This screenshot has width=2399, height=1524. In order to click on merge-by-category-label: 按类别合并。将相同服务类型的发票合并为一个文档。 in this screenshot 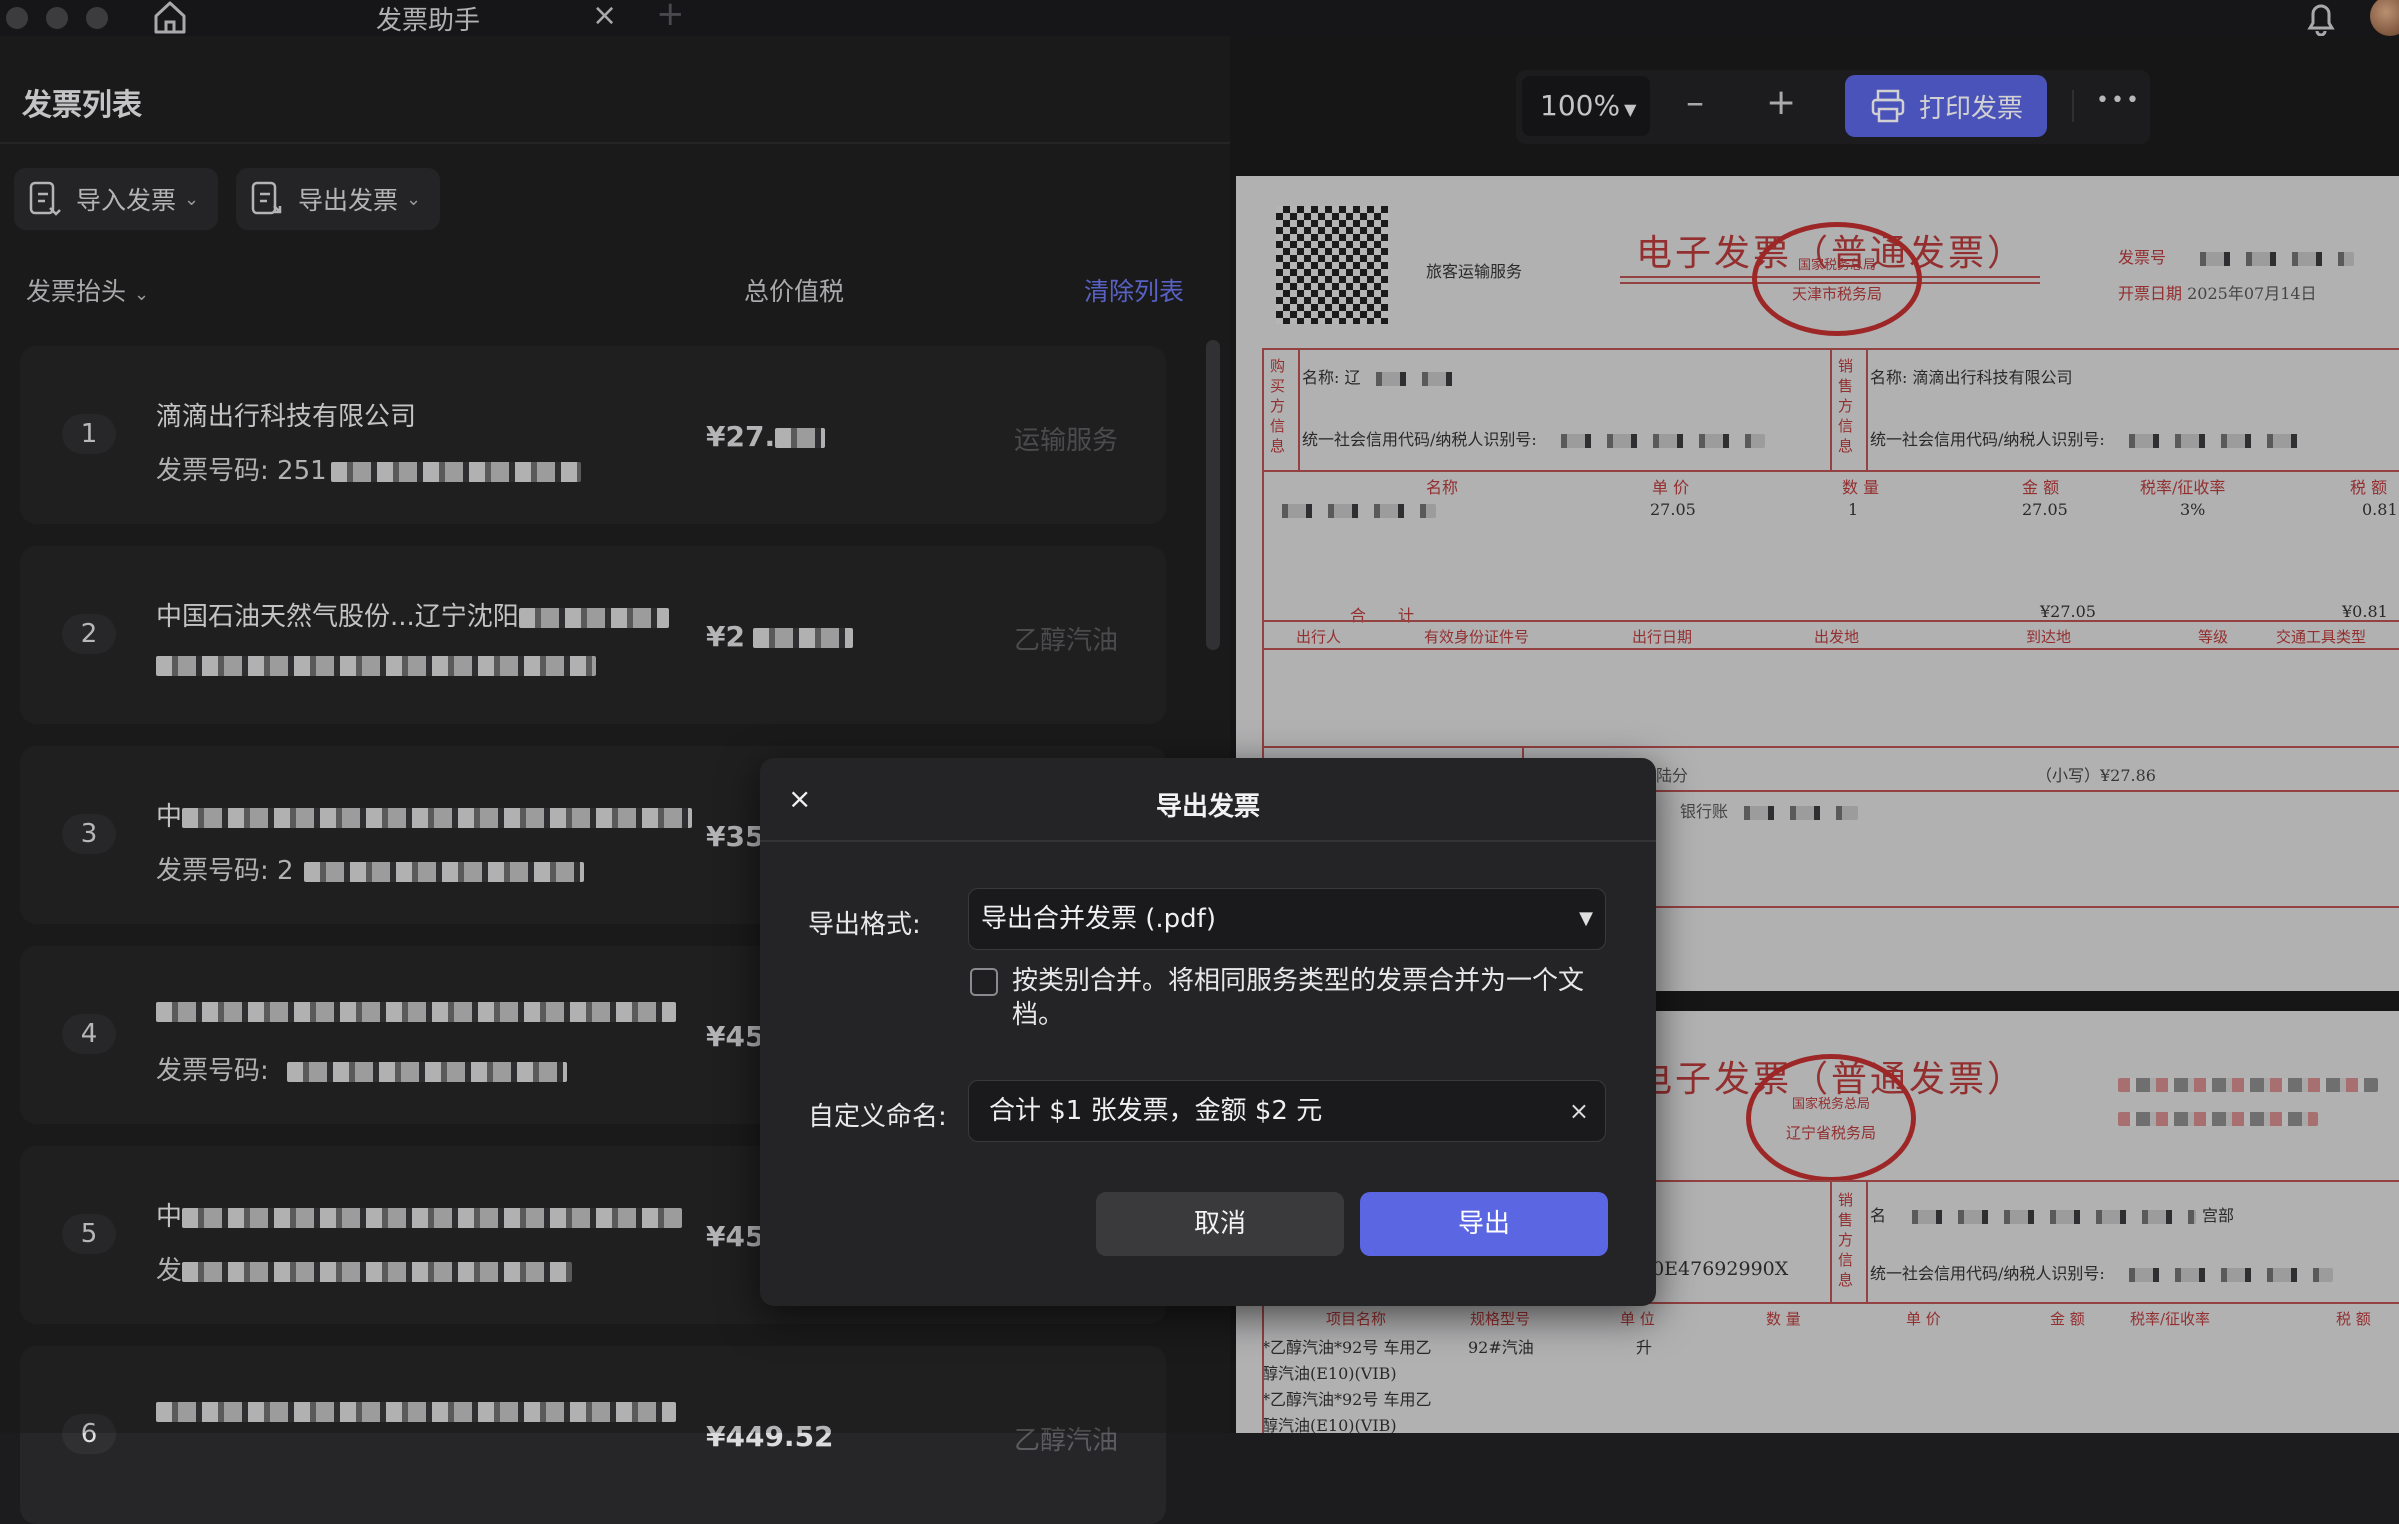, I will do `click(1307, 998)`.